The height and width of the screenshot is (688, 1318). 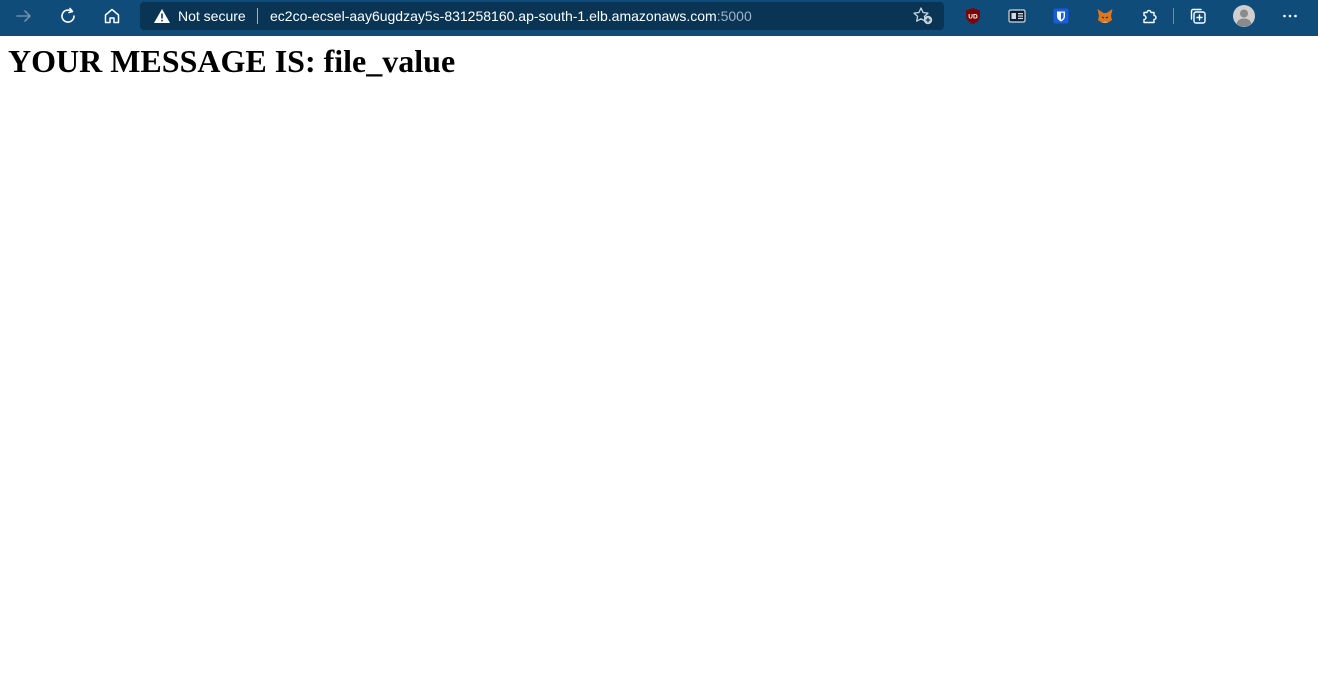 I want to click on collections-icon, so click(x=1198, y=16).